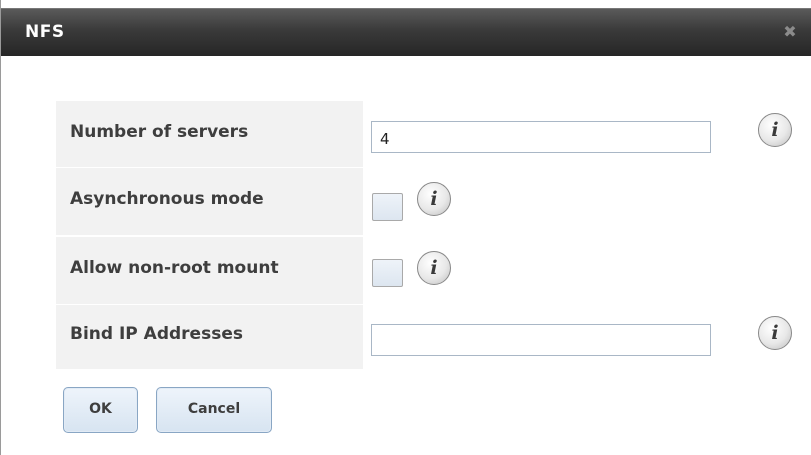  I want to click on servers-info-icon: i, so click(775, 130).